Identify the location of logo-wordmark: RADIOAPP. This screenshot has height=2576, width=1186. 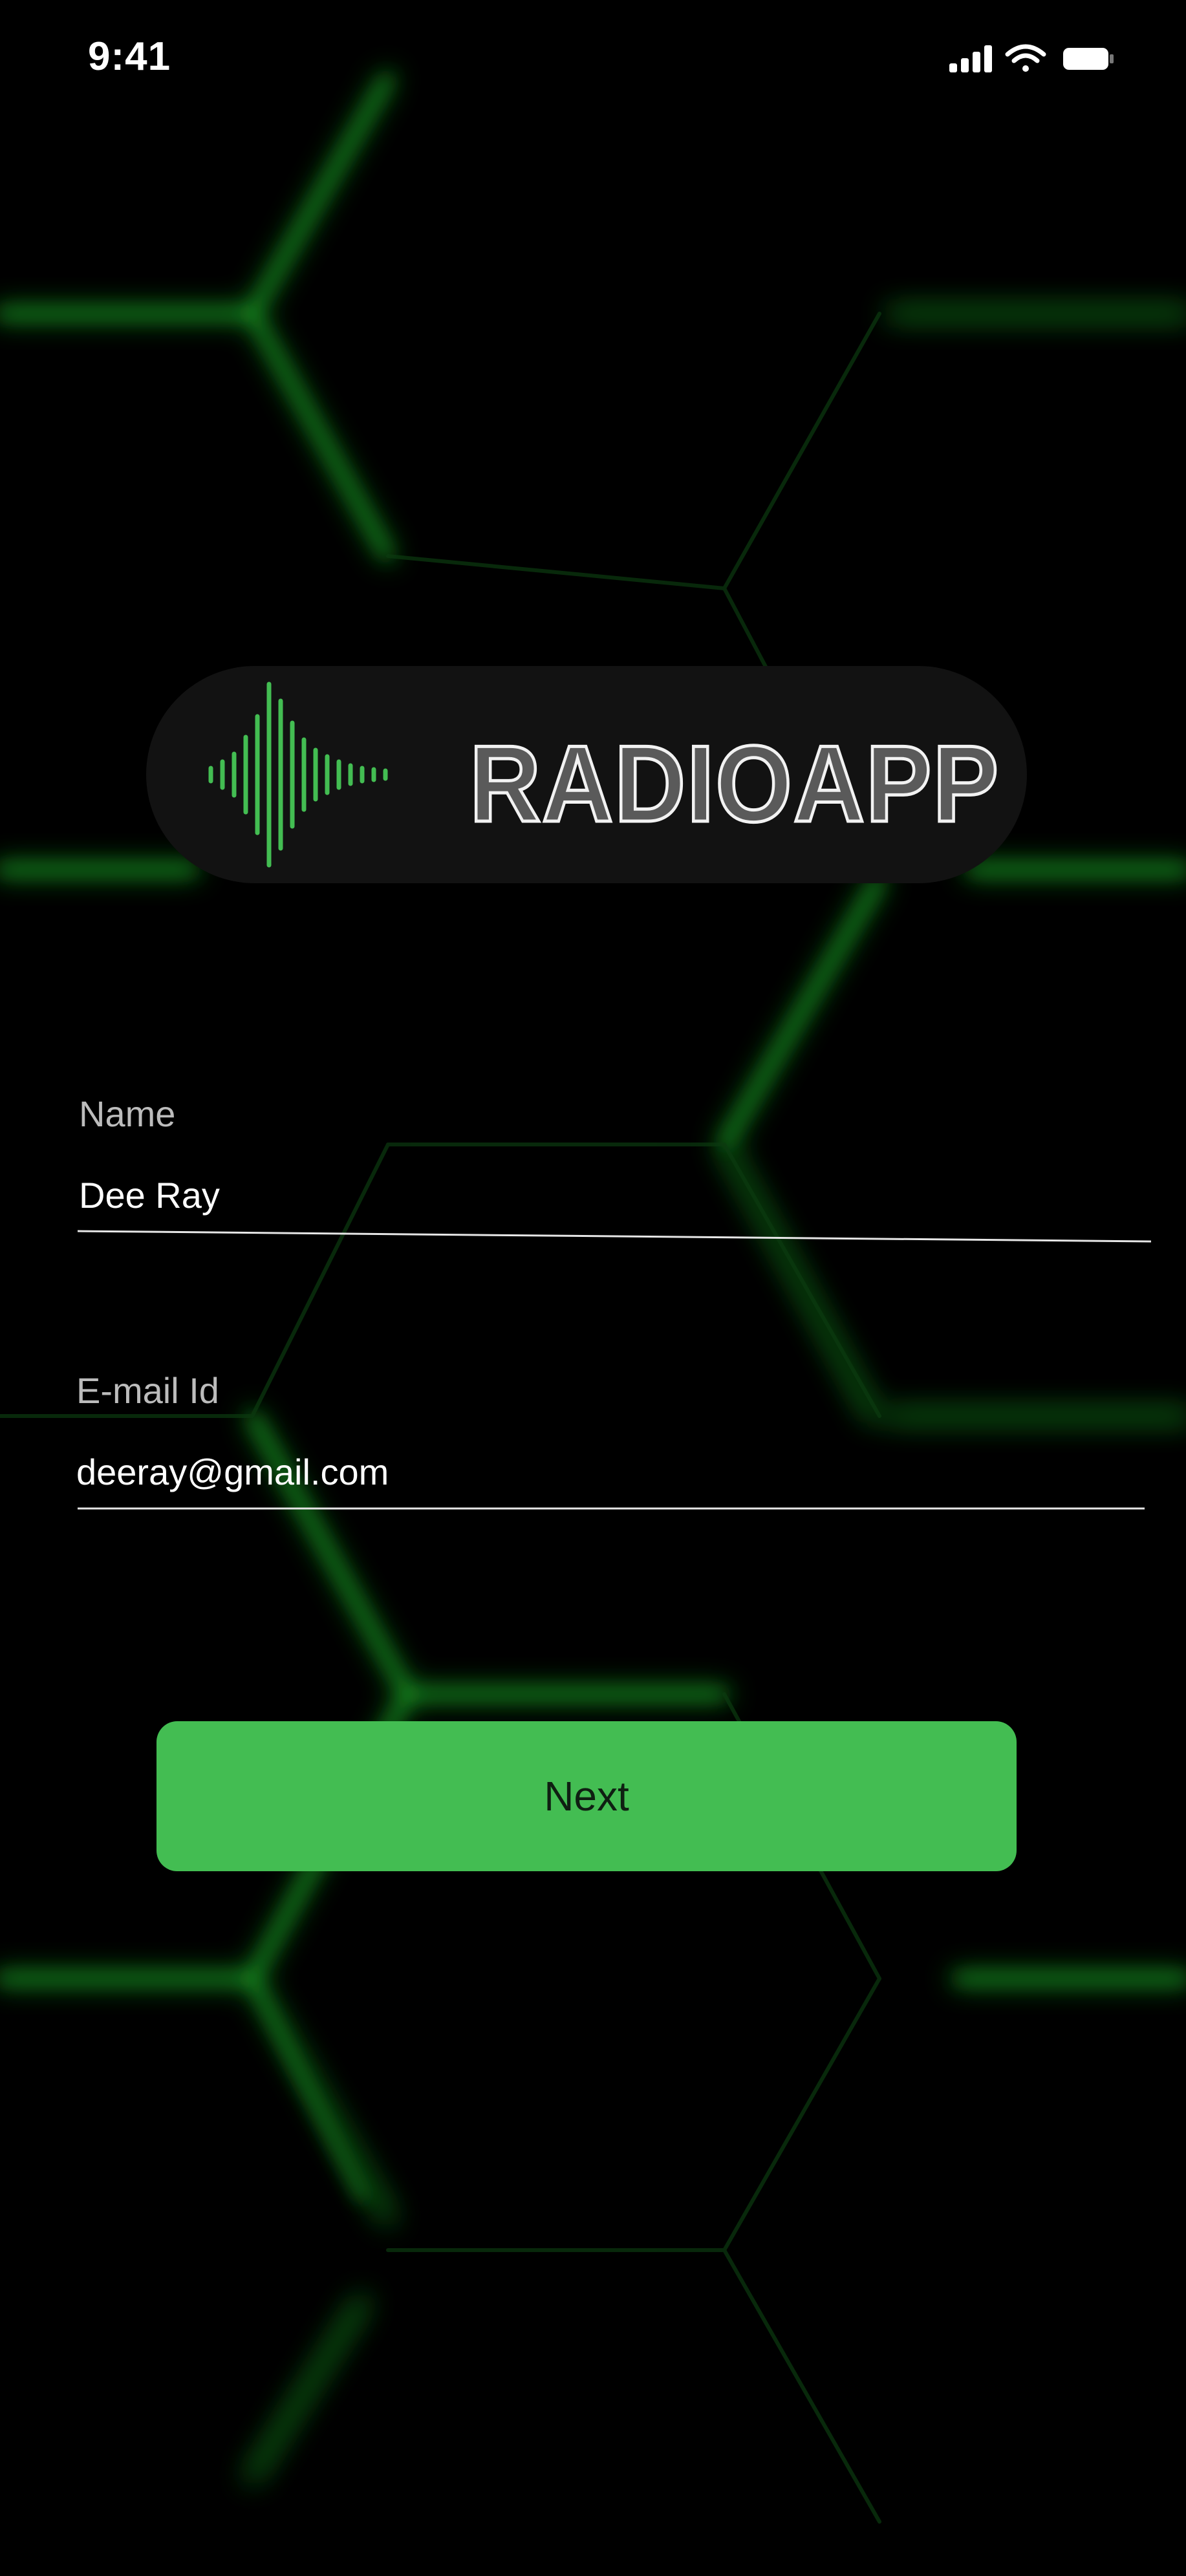
(734, 781).